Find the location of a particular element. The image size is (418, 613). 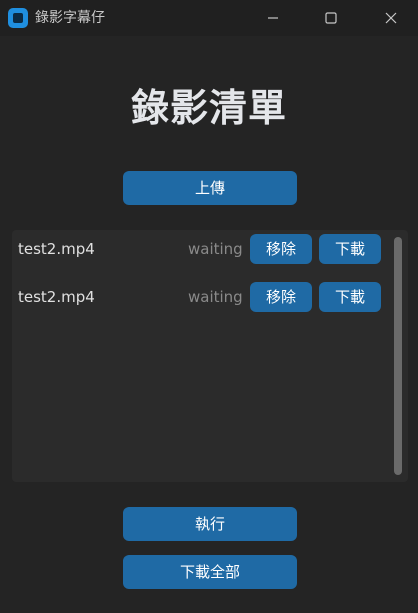

maximize-button is located at coordinates (331, 18).